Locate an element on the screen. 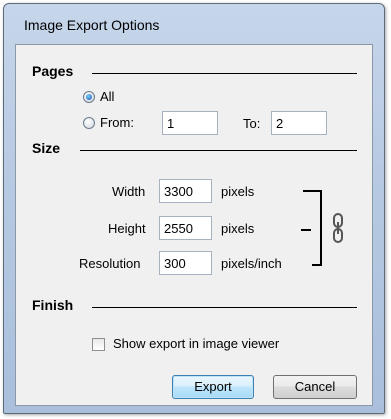 This screenshot has width=391, height=419. show-in-viewer-checkbox is located at coordinates (98, 344).